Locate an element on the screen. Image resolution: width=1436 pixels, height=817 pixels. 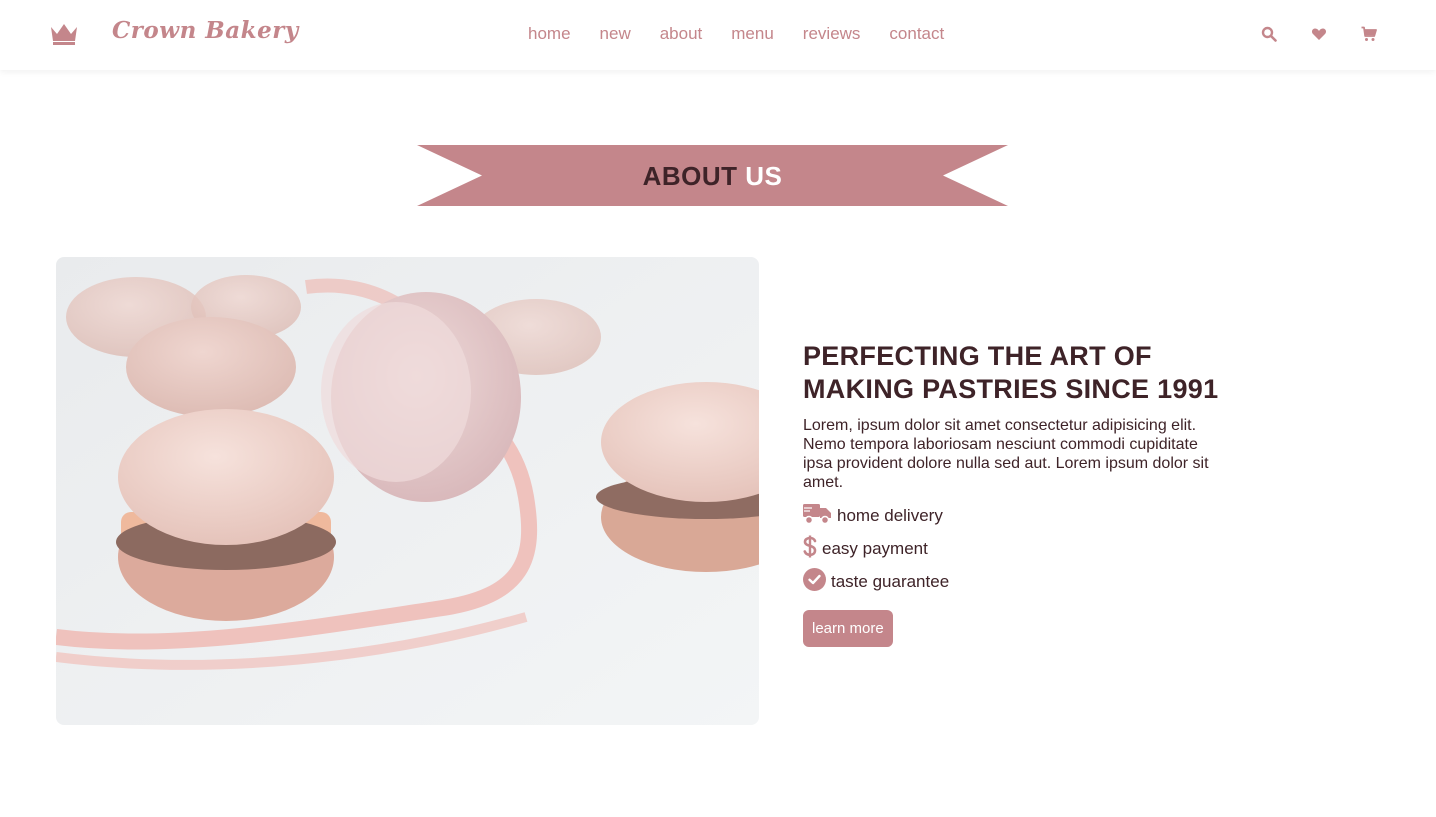
section-title: ABOUT US is located at coordinates (712, 175).